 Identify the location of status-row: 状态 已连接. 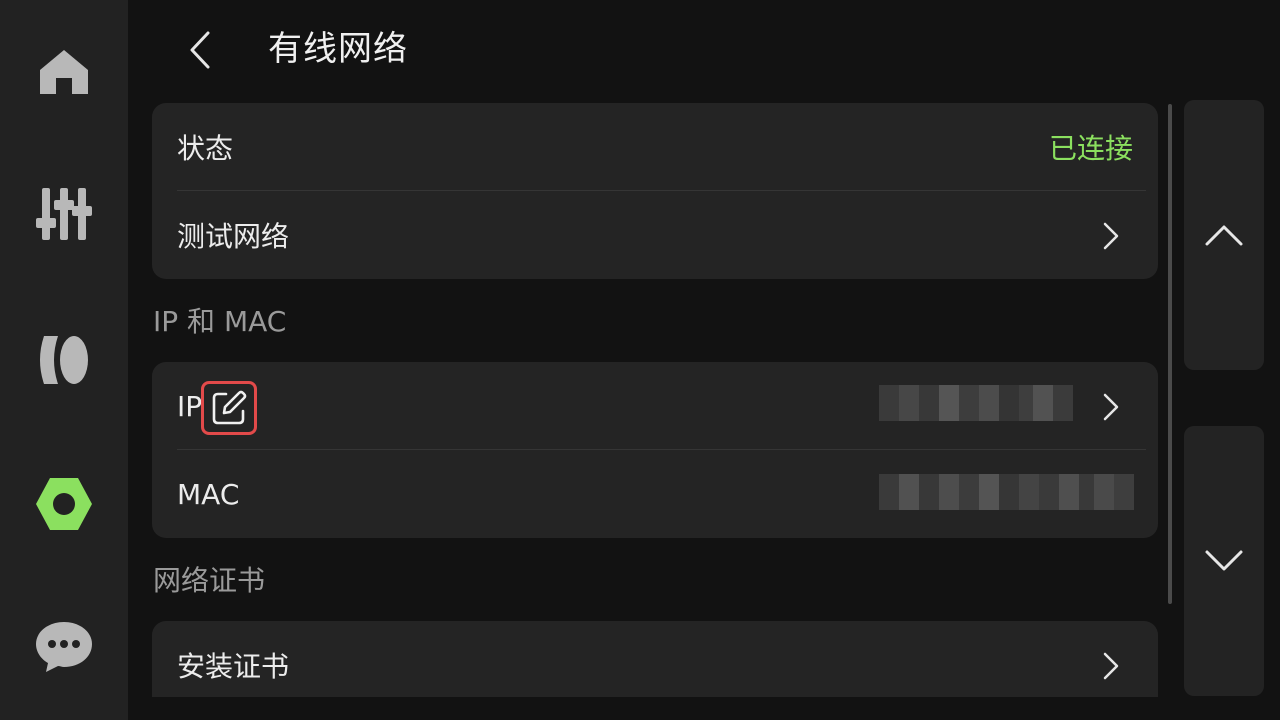
(655, 147).